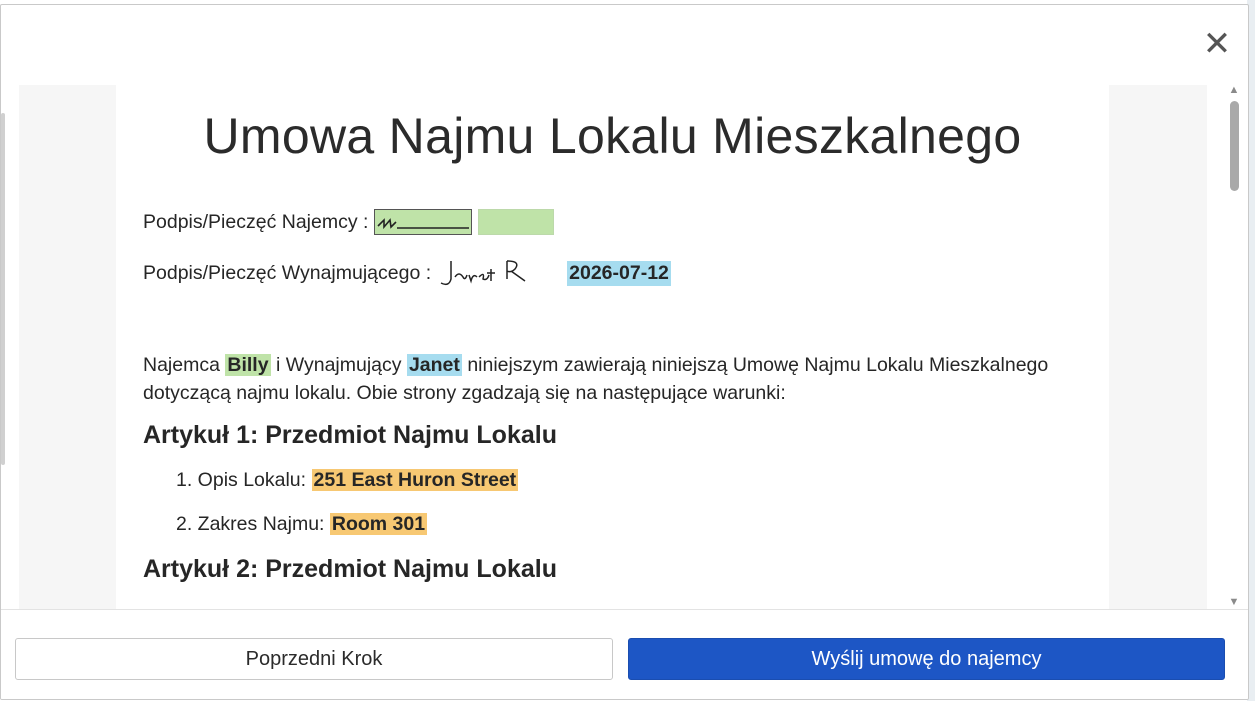  Describe the element at coordinates (248, 365) in the screenshot. I see `tenant-name: Billy` at that location.